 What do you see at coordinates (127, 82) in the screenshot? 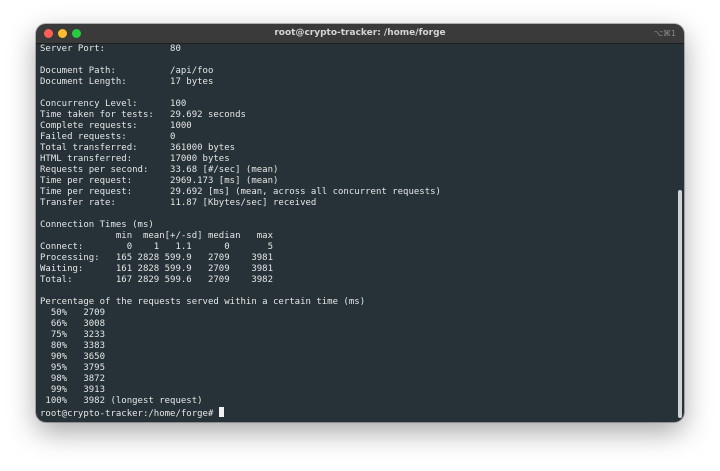
I see `terminal-line: Document Length: 17 bytes` at bounding box center [127, 82].